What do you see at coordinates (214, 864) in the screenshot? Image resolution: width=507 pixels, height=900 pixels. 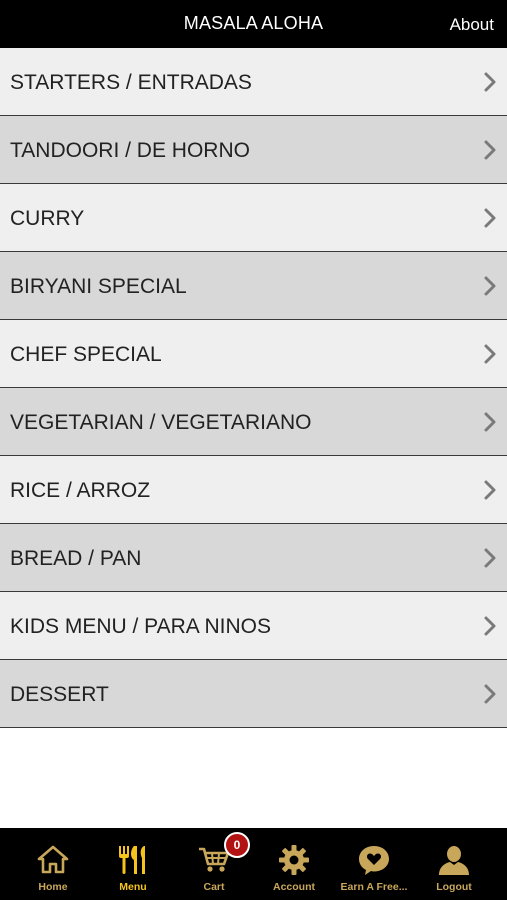 I see `tab-cart: 0 Cart` at bounding box center [214, 864].